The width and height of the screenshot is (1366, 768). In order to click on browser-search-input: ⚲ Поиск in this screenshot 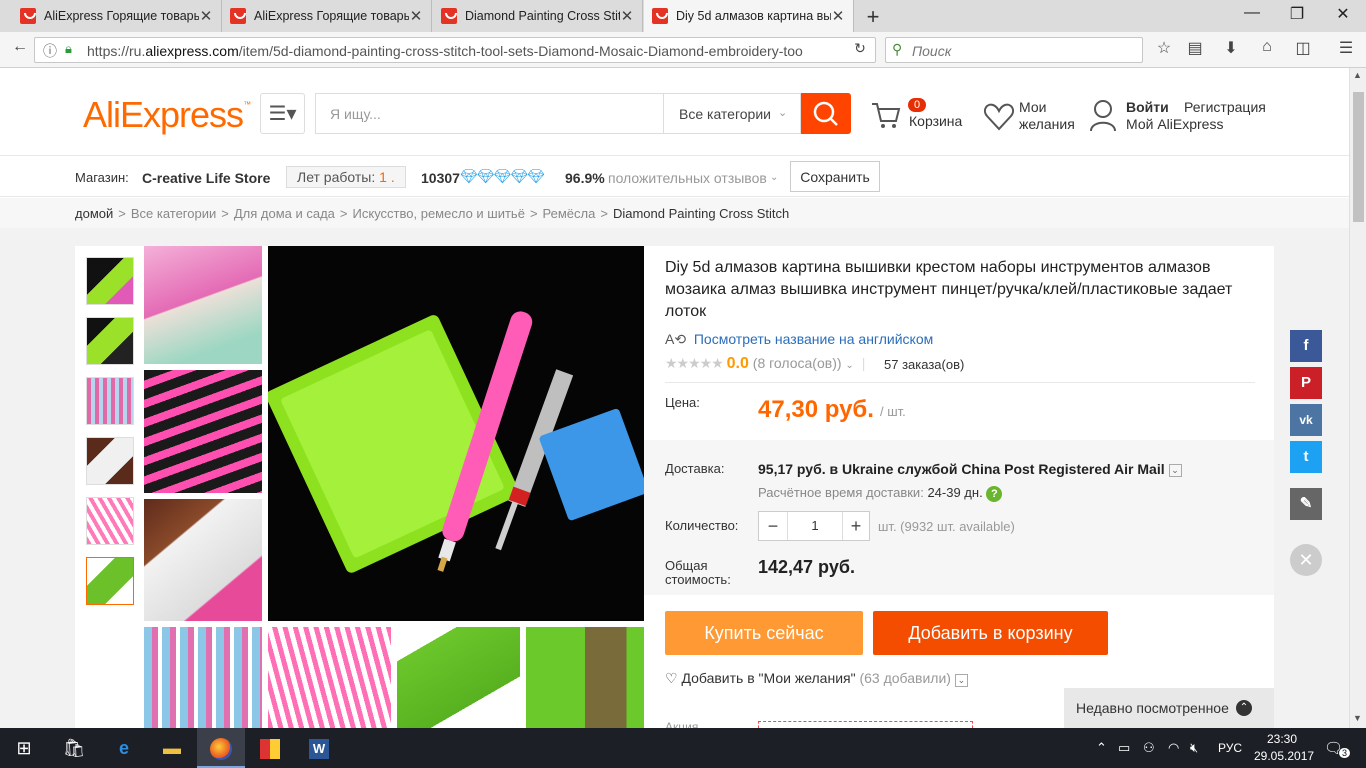, I will do `click(1014, 50)`.